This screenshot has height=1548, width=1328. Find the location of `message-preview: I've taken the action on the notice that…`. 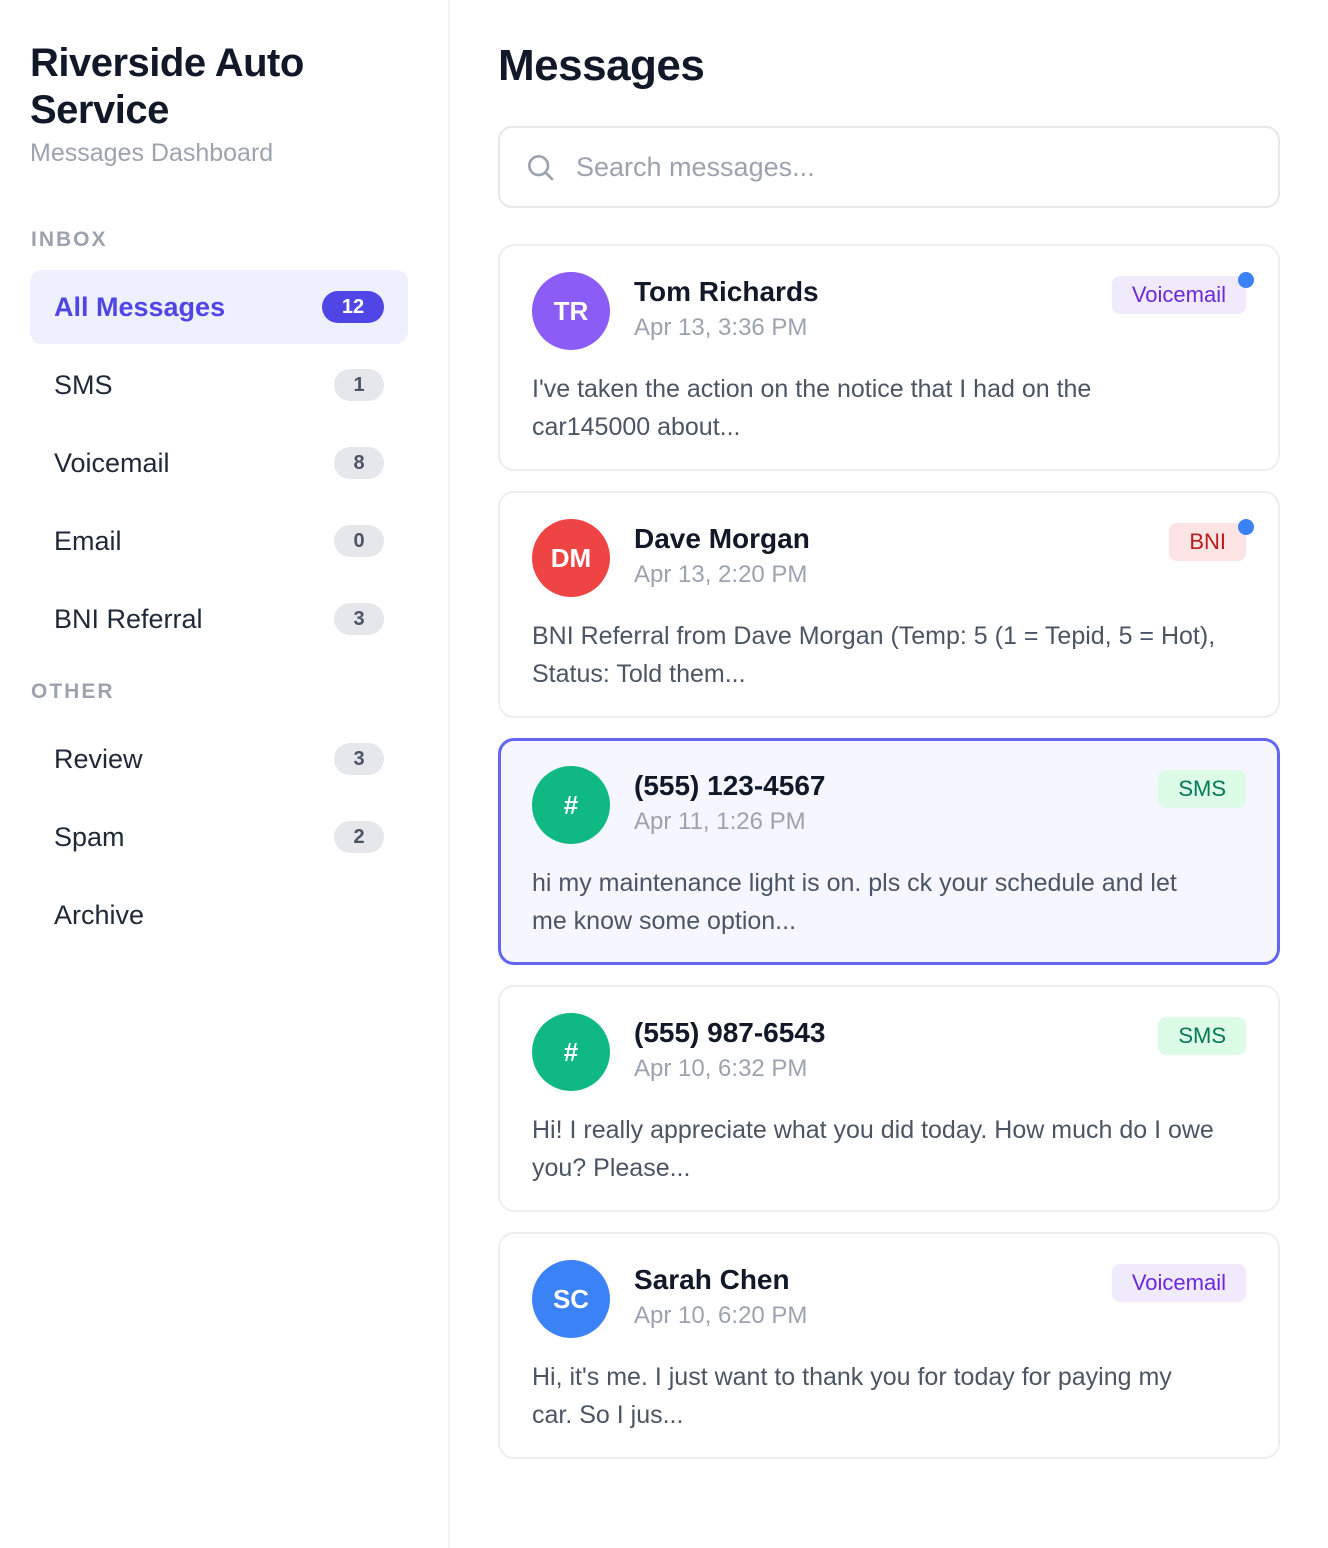

message-preview: I've taken the action on the notice that… is located at coordinates (812, 408).